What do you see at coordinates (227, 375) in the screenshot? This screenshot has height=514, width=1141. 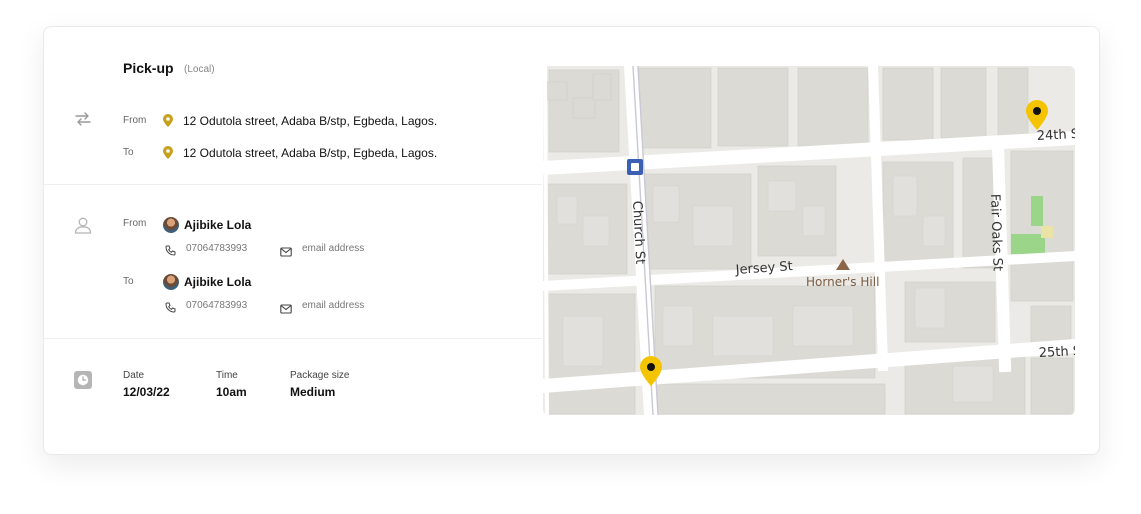 I see `time-label: Time` at bounding box center [227, 375].